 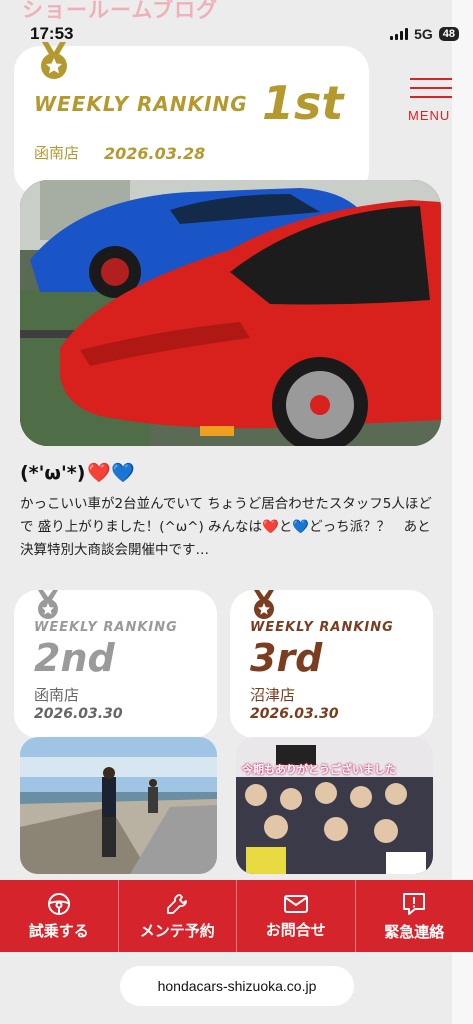 What do you see at coordinates (177, 930) in the screenshot?
I see `nav-label: メンテ予約` at bounding box center [177, 930].